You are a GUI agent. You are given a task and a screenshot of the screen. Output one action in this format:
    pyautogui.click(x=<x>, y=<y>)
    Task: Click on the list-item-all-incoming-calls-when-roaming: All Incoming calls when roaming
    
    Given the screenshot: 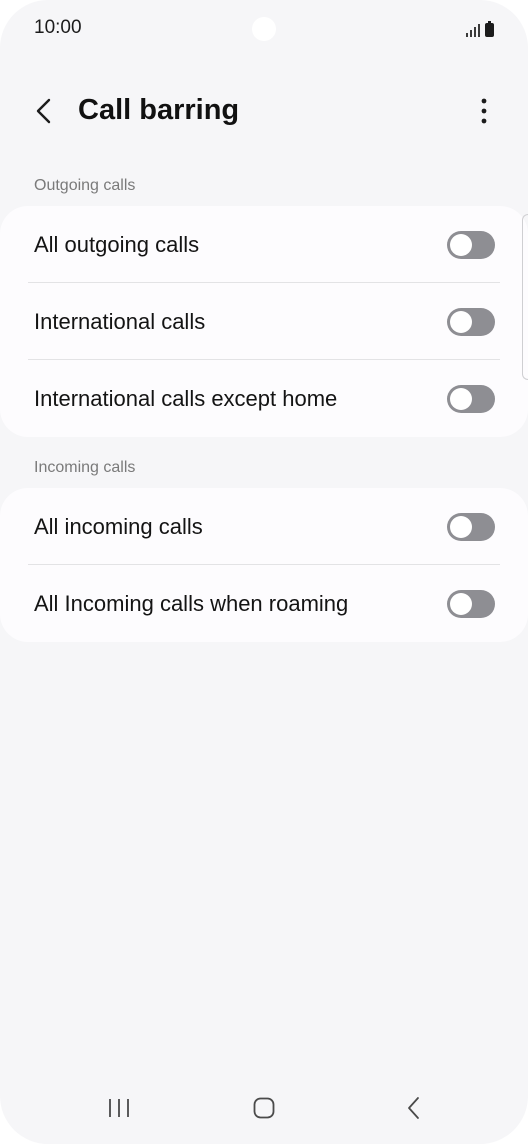 What is the action you would take?
    pyautogui.click(x=264, y=603)
    